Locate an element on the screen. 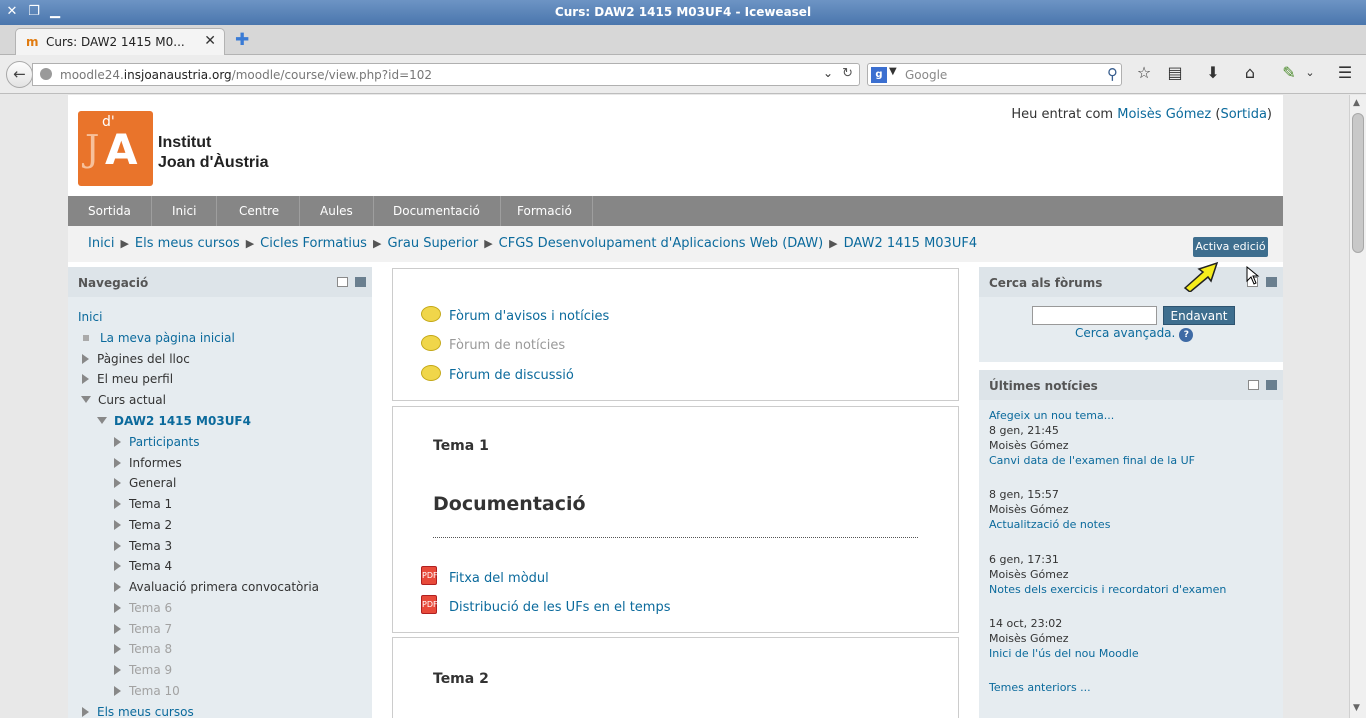 This screenshot has height=718, width=1366. latest-news-header: Últimes notícies is located at coordinates (1131, 385).